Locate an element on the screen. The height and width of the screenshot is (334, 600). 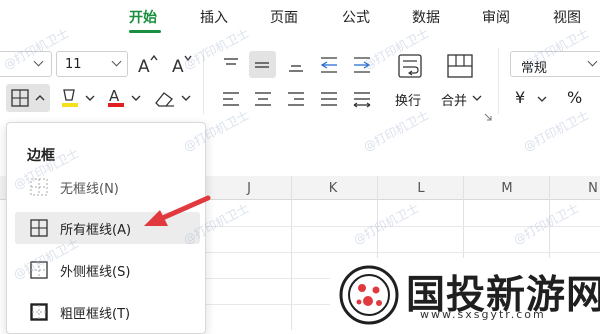
font-name-select is located at coordinates (26, 64).